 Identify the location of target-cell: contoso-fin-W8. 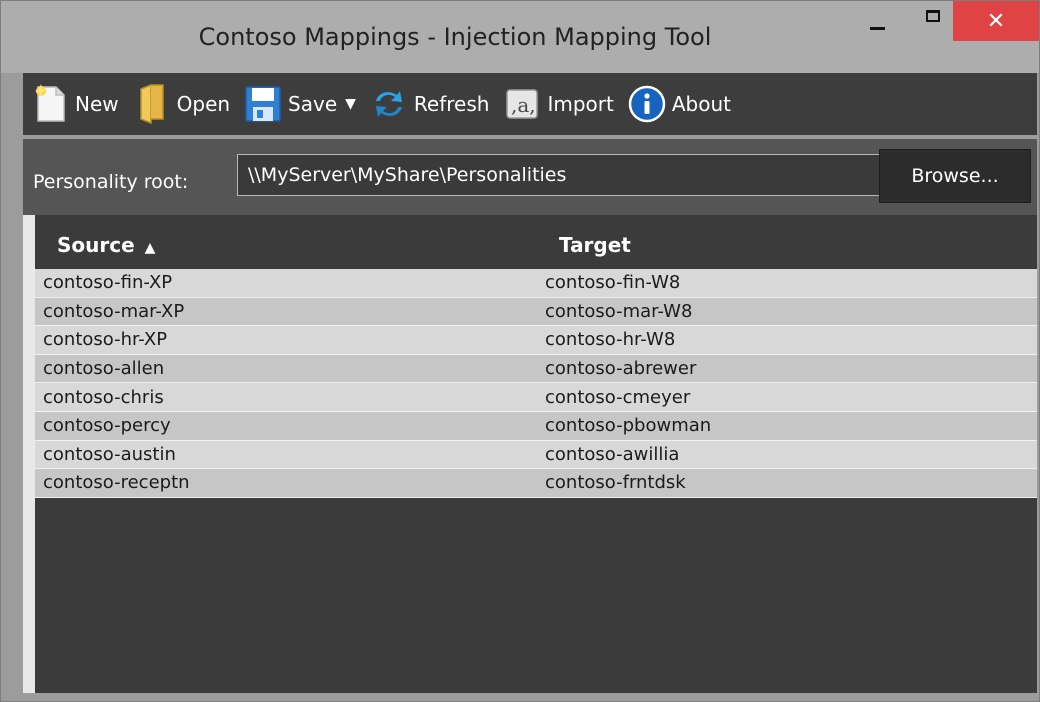
(613, 283).